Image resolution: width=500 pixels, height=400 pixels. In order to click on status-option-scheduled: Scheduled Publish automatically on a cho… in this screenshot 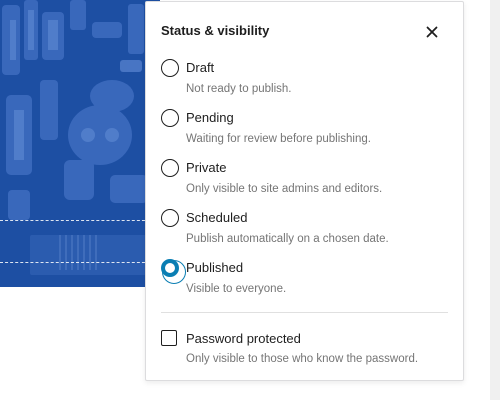, I will do `click(304, 230)`.